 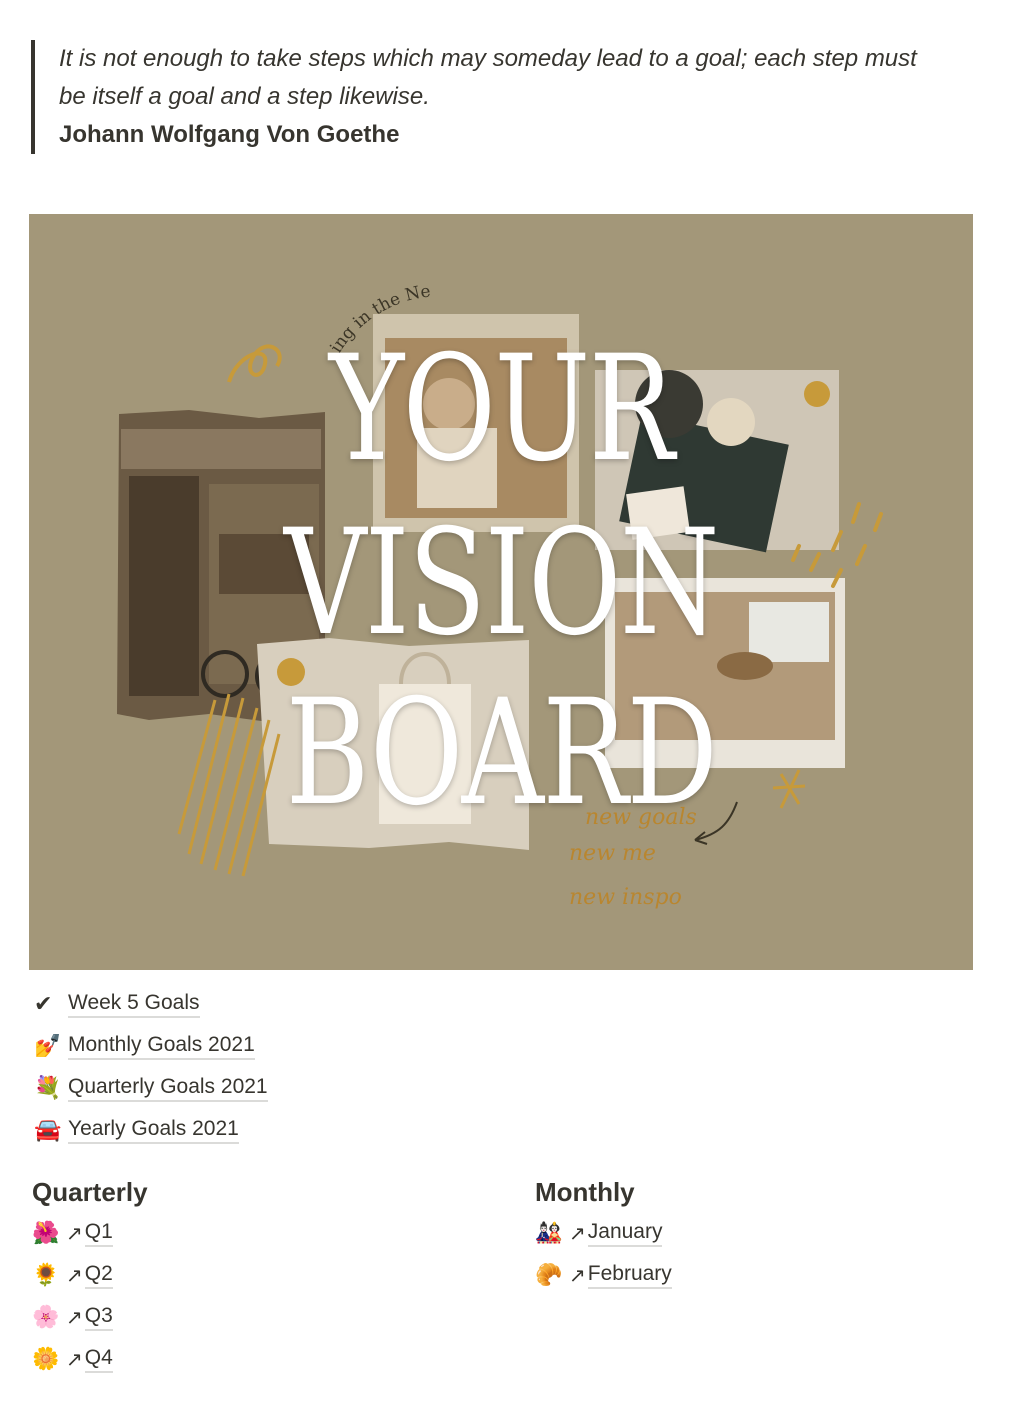 What do you see at coordinates (501, 409) in the screenshot?
I see `board-title-line-1: YOUR` at bounding box center [501, 409].